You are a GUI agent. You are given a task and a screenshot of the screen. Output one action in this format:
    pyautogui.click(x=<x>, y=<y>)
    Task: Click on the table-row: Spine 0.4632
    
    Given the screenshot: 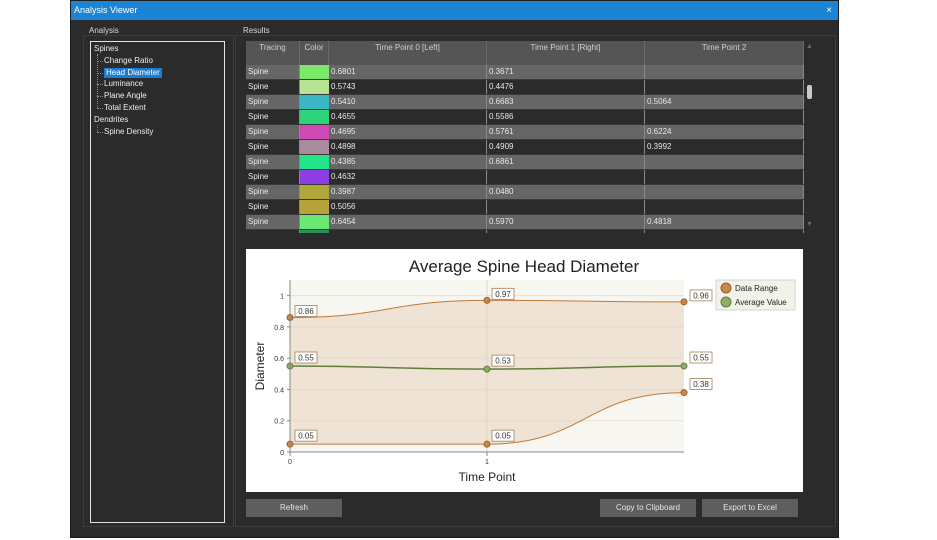 What is the action you would take?
    pyautogui.click(x=525, y=177)
    